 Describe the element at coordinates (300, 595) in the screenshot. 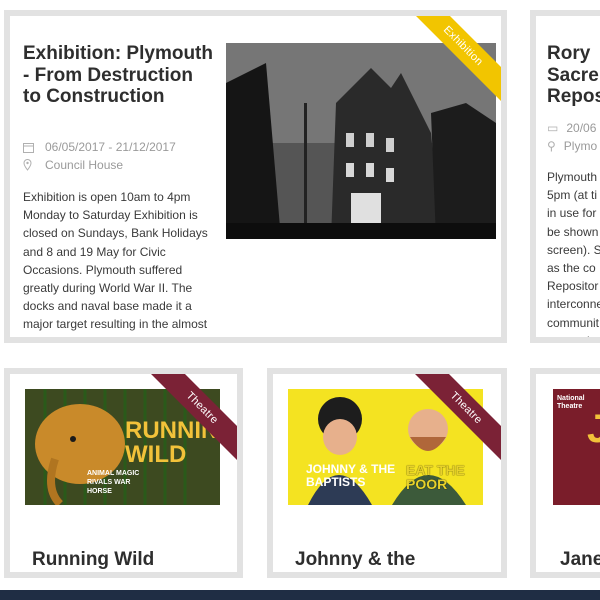

I see `page-bottom-bar` at that location.